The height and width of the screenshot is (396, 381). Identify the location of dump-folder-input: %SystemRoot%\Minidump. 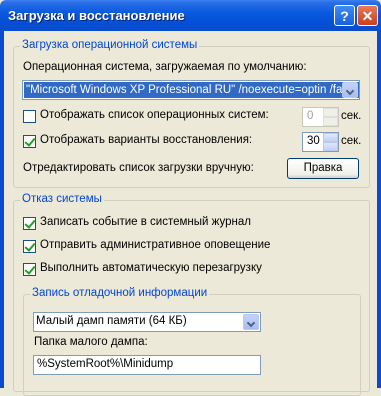
(147, 365).